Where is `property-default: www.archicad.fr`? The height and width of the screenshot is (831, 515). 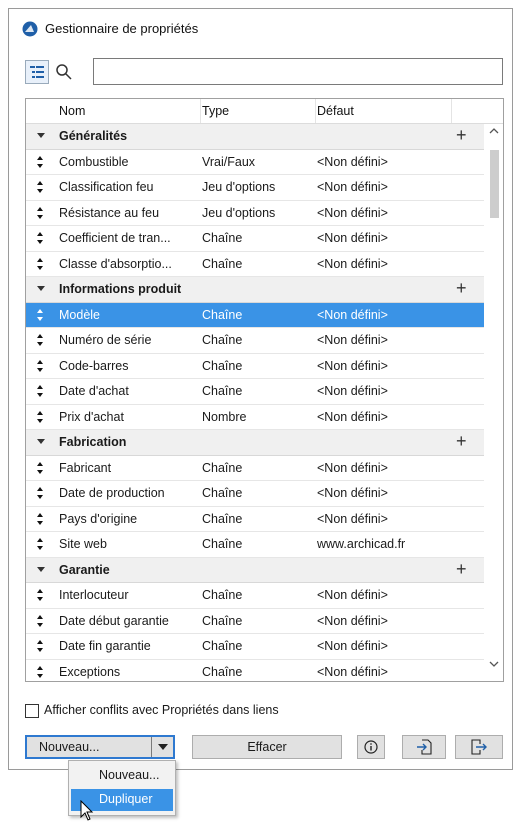 property-default: www.archicad.fr is located at coordinates (361, 544).